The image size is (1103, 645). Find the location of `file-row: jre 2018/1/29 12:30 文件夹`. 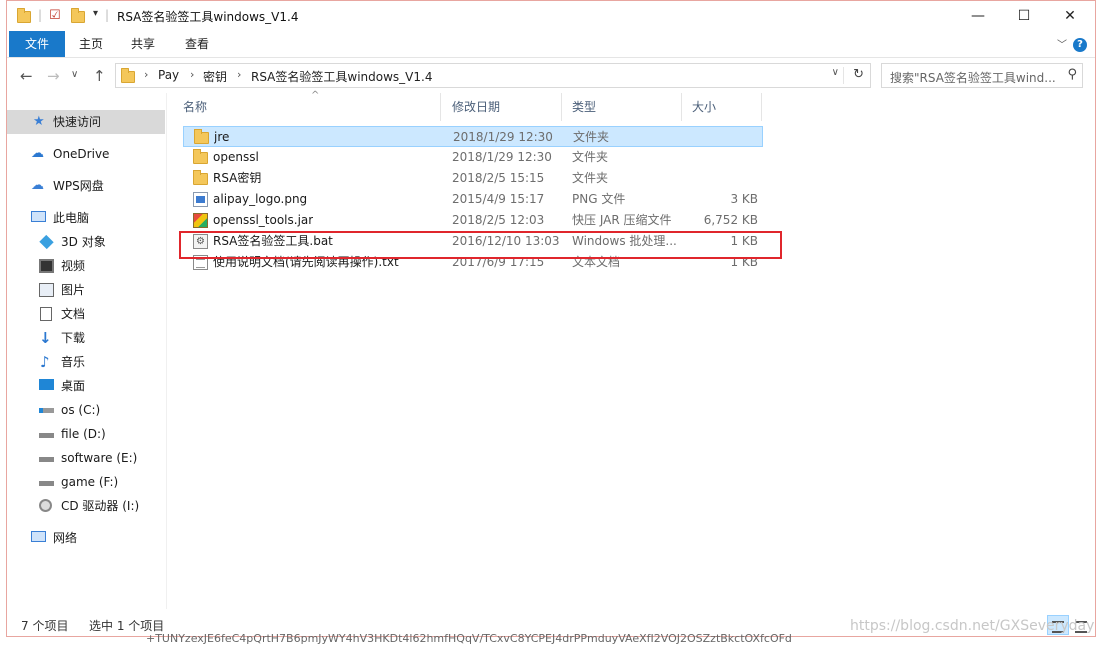

file-row: jre 2018/1/29 12:30 文件夹 is located at coordinates (473, 136).